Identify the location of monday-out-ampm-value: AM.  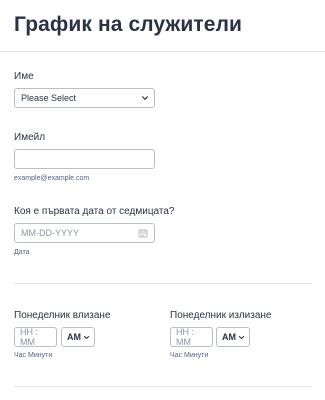
(229, 337).